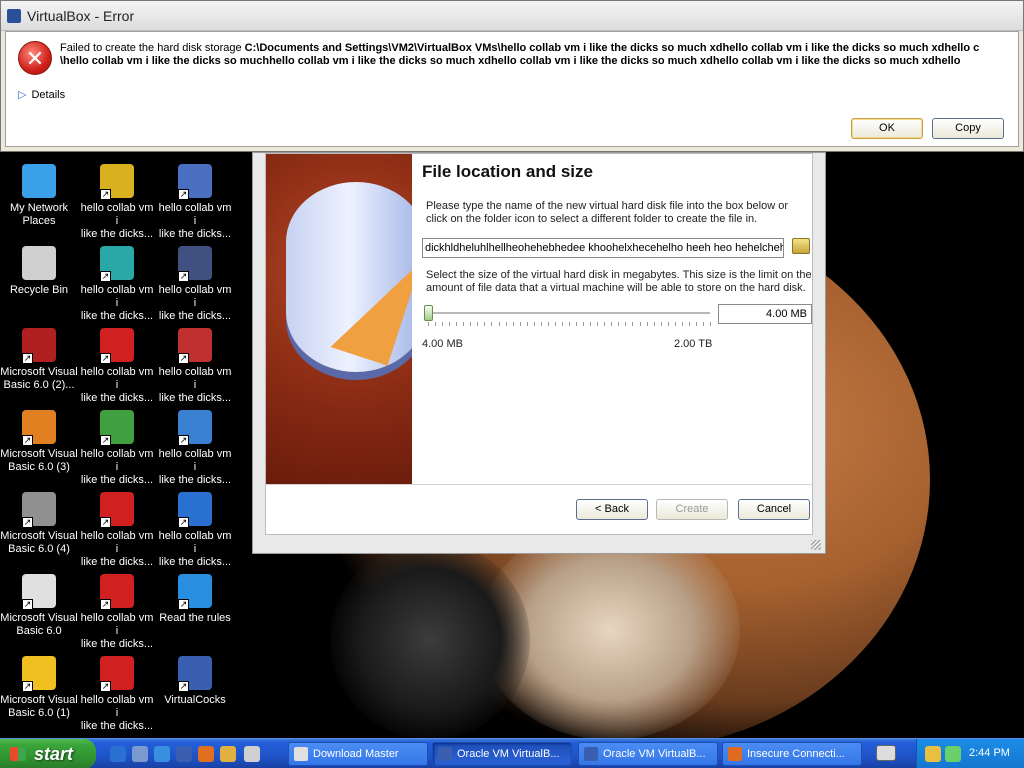 The width and height of the screenshot is (1024, 768). What do you see at coordinates (358, 754) in the screenshot?
I see `taskbar-button: Download Master` at bounding box center [358, 754].